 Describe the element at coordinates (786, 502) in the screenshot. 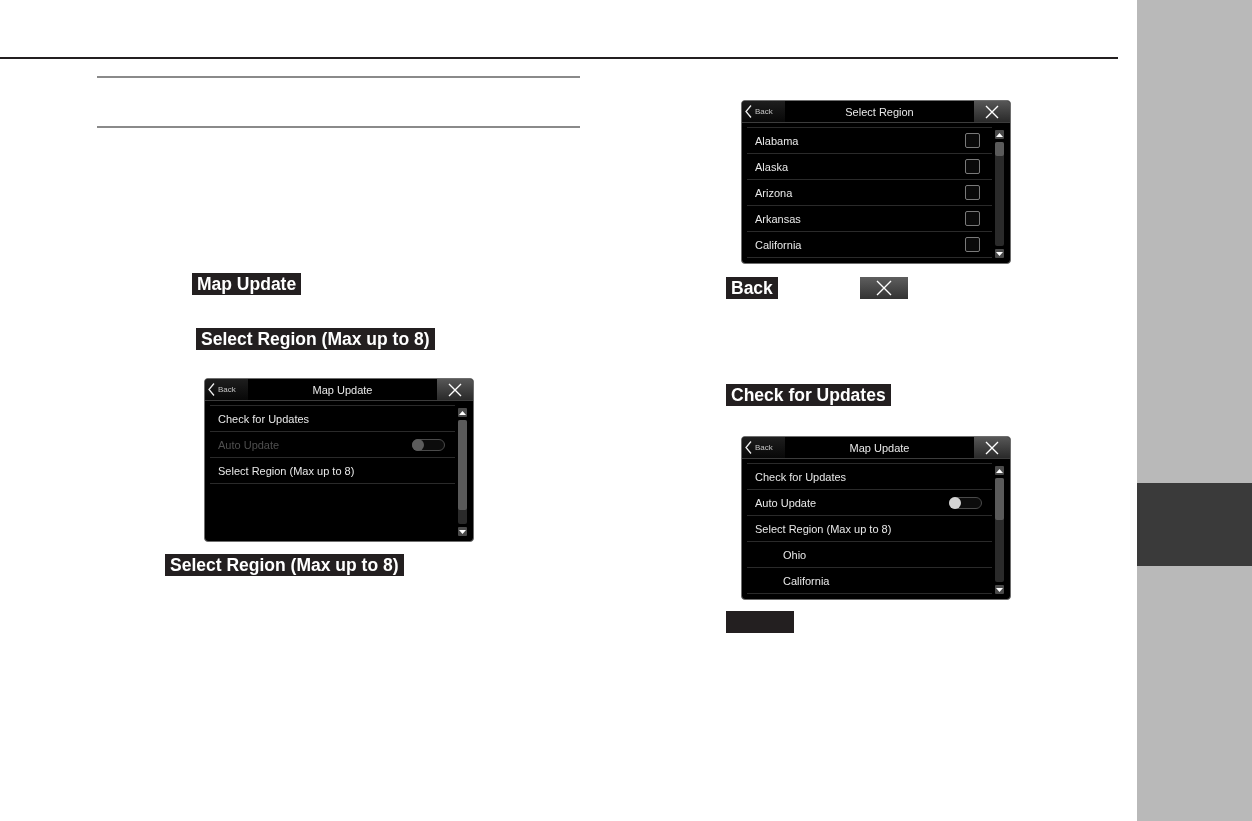

I see `menu-item: Auto Update` at that location.